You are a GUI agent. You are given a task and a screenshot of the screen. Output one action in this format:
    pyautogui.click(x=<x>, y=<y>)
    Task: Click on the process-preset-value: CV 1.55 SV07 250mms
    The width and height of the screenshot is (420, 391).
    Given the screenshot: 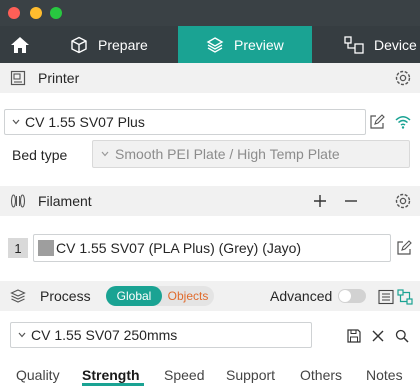 What is the action you would take?
    pyautogui.click(x=104, y=335)
    